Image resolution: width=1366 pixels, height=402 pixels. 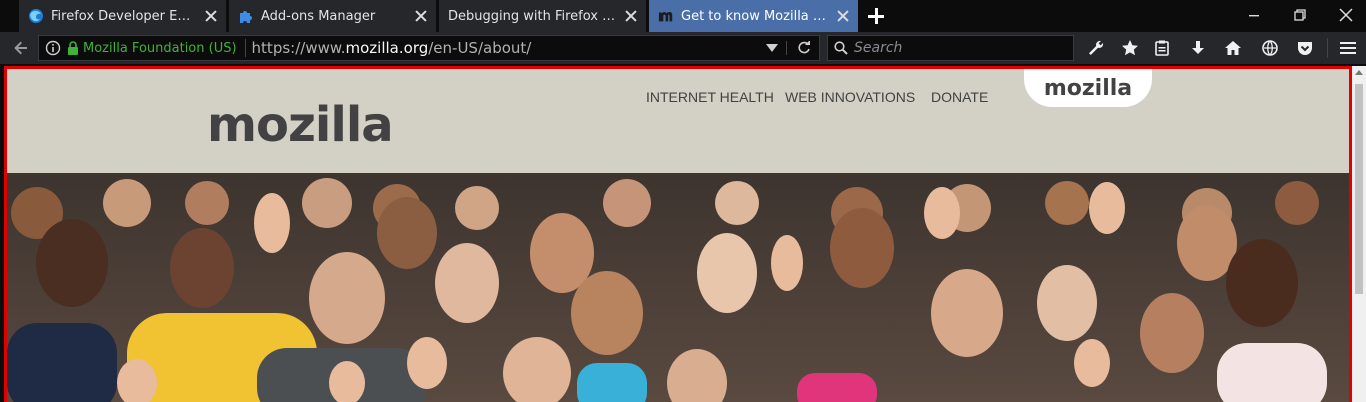 I want to click on reading-list-icon, so click(x=1162, y=48).